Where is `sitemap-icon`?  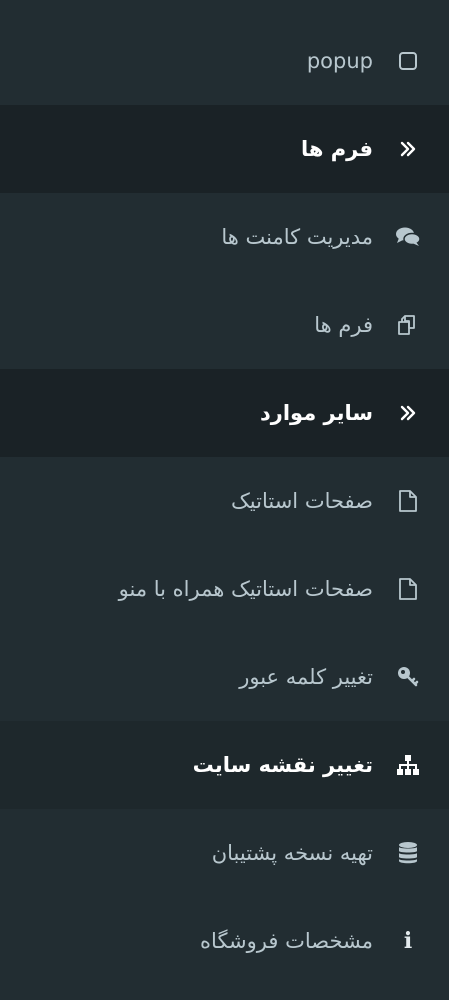 sitemap-icon is located at coordinates (408, 765).